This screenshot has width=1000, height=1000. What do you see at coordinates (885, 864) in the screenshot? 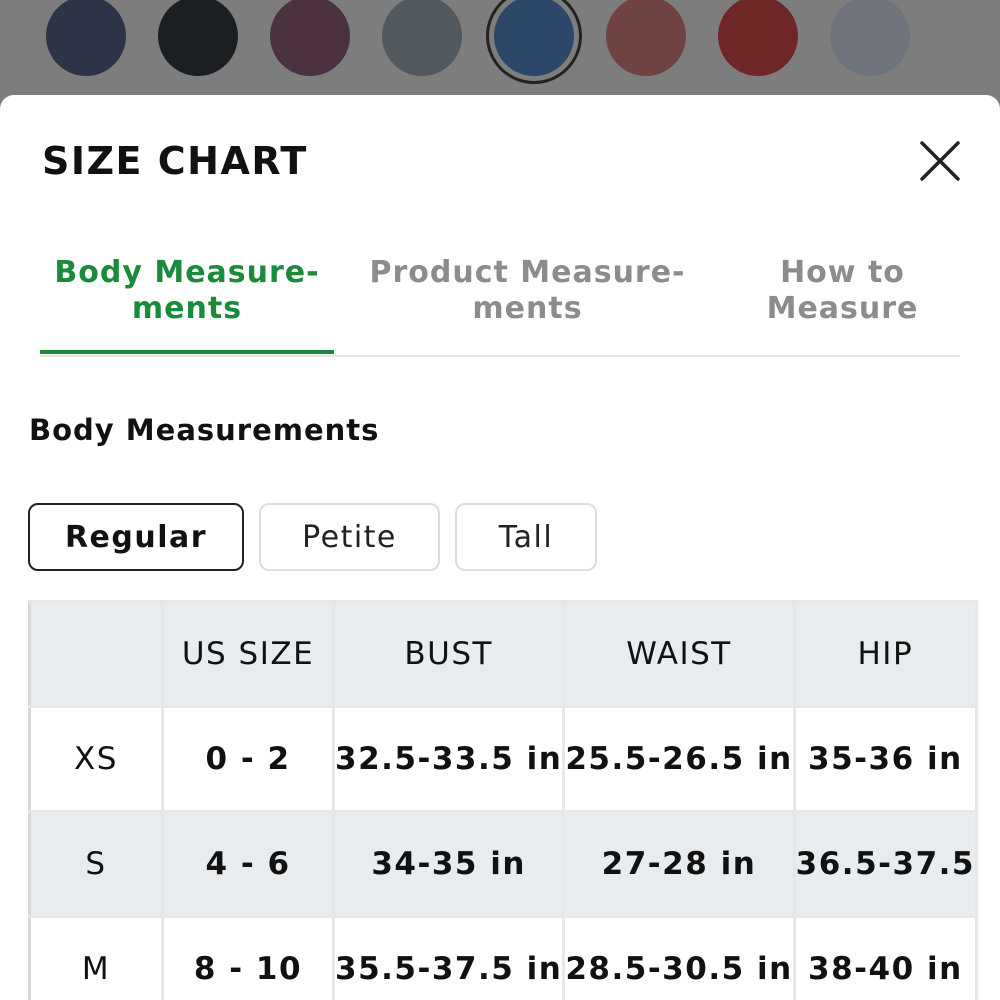
I see `table-cell: 36.5-37.5` at bounding box center [885, 864].